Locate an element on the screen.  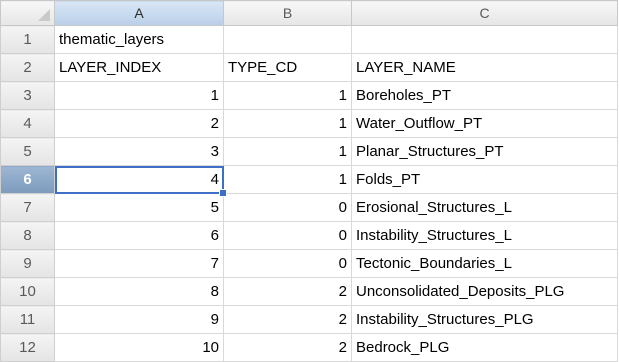
column-header-row: A B C is located at coordinates (309, 13).